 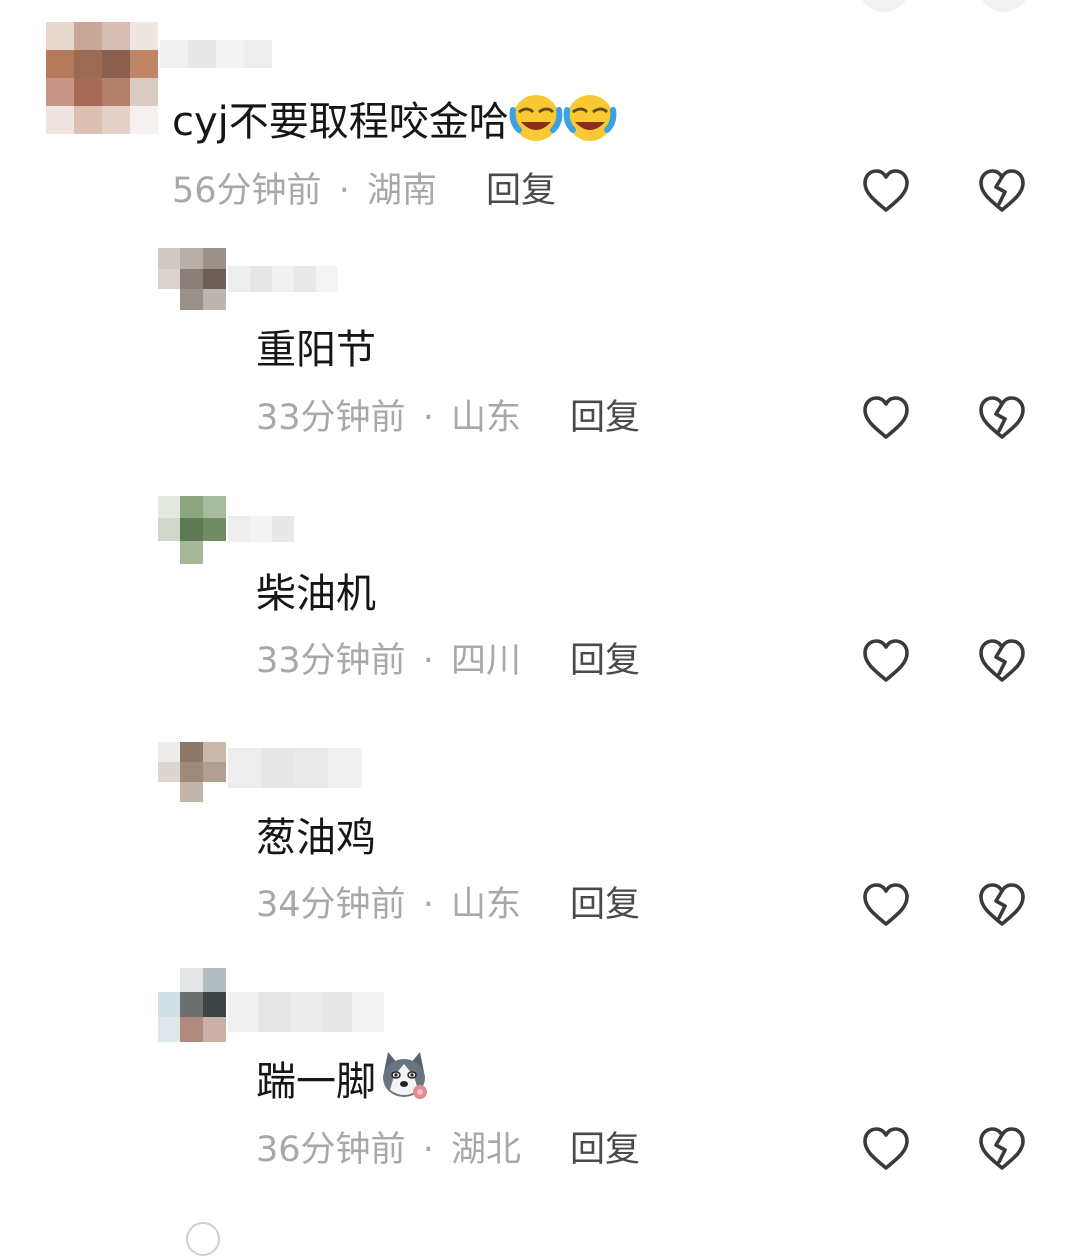 I want to click on comment-text-label: 踹一脚, so click(x=316, y=1082).